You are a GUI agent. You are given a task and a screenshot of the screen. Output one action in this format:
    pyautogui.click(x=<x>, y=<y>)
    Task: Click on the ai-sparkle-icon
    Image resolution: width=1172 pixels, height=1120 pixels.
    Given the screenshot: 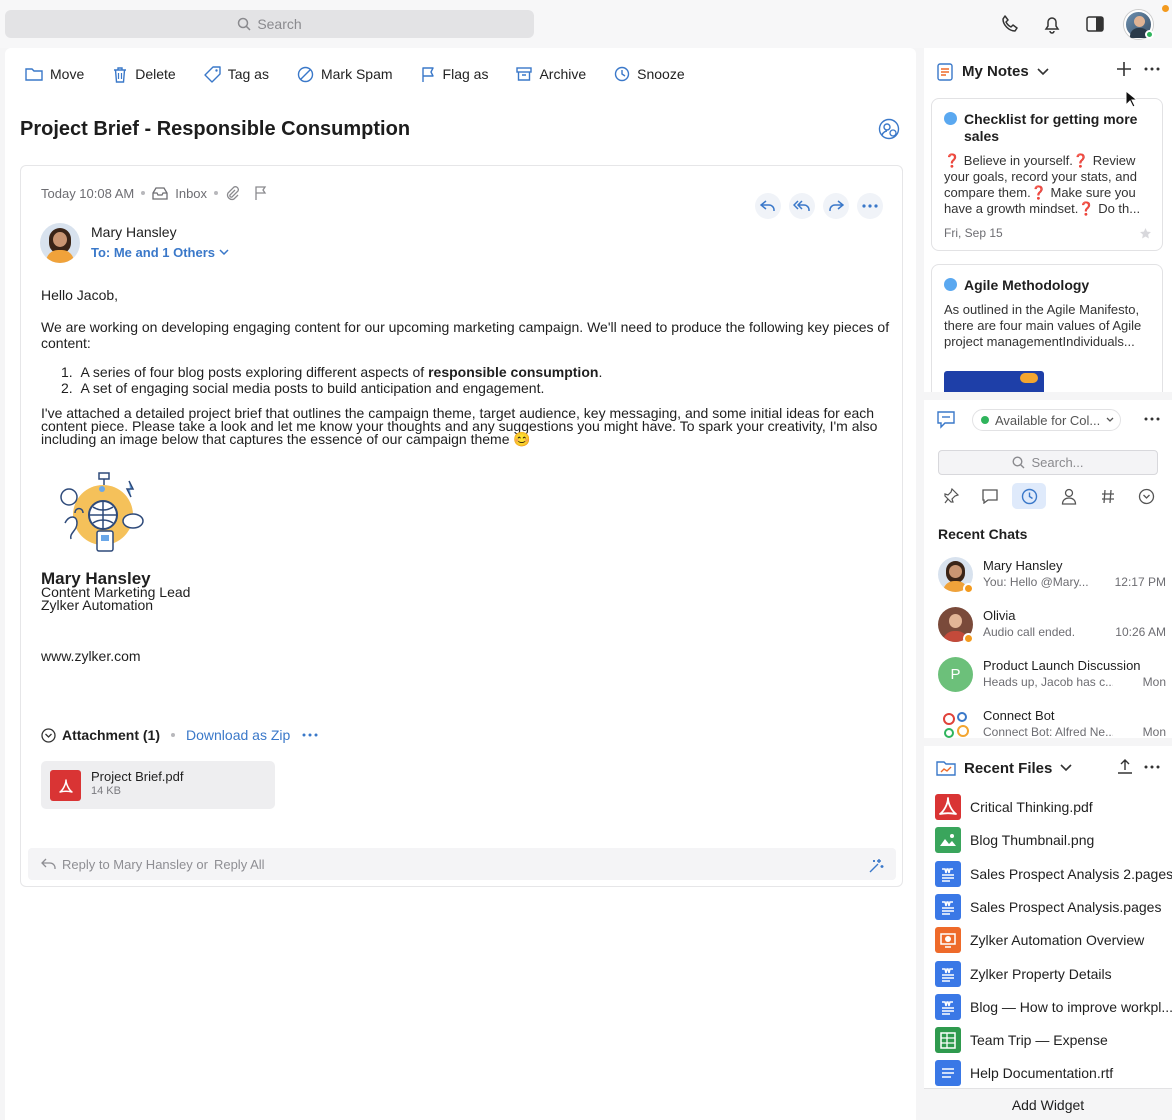 What is the action you would take?
    pyautogui.click(x=876, y=865)
    